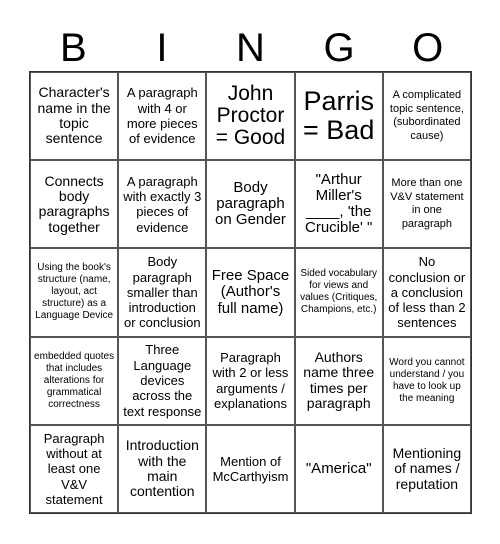  I want to click on bingo-cell: Introduction with the main contention, so click(162, 468).